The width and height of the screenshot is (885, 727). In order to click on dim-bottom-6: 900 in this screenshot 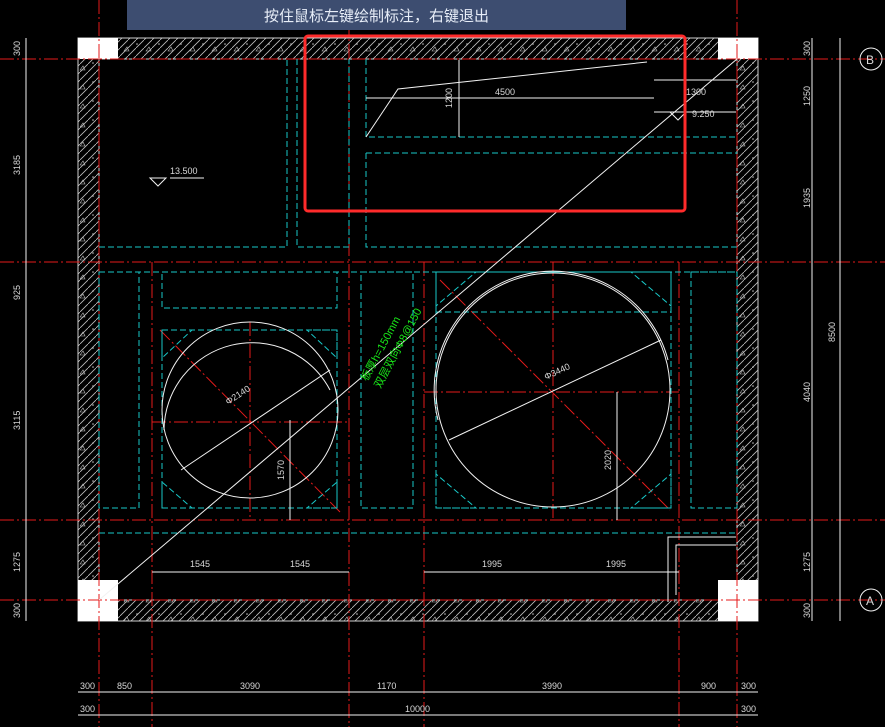, I will do `click(708, 686)`.